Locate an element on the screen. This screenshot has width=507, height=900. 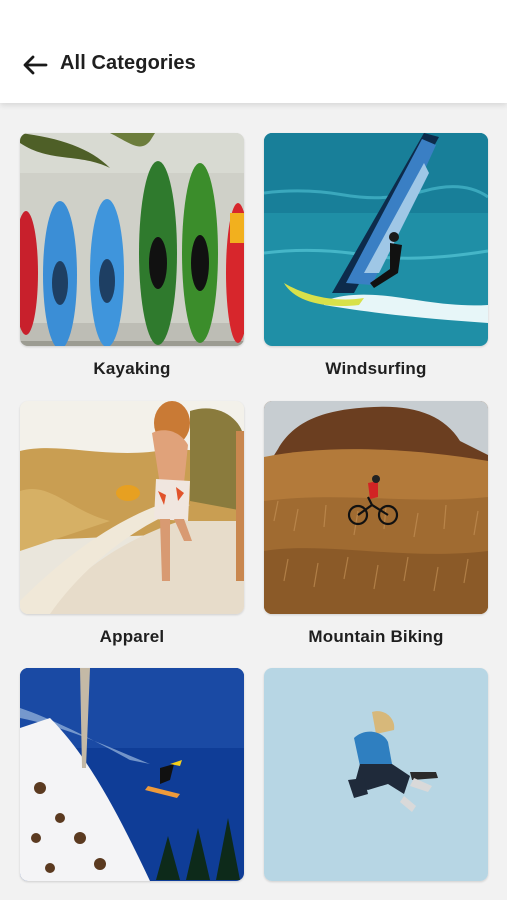
category-label: Mountain Biking is located at coordinates (376, 636).